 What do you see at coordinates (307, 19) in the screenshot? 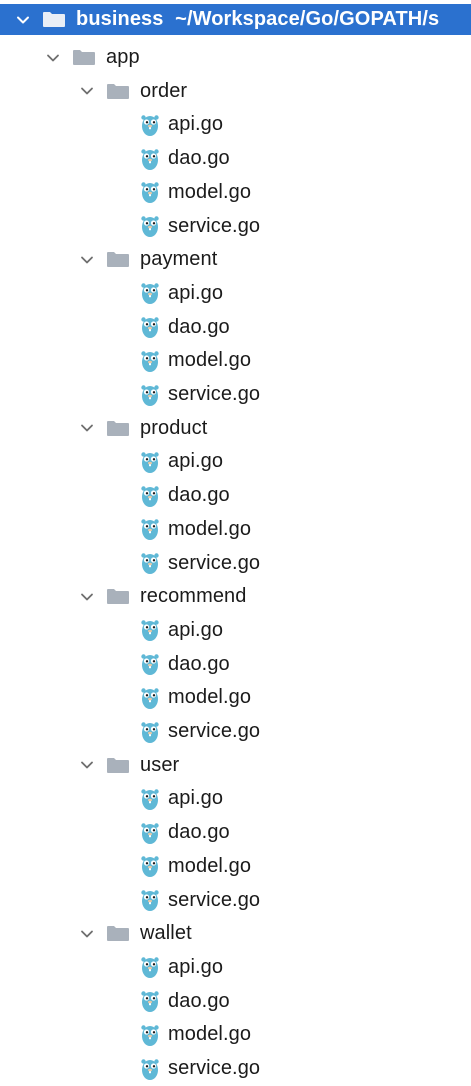
I see `root-path: ~/Workspace/Go/GOPATH/s` at bounding box center [307, 19].